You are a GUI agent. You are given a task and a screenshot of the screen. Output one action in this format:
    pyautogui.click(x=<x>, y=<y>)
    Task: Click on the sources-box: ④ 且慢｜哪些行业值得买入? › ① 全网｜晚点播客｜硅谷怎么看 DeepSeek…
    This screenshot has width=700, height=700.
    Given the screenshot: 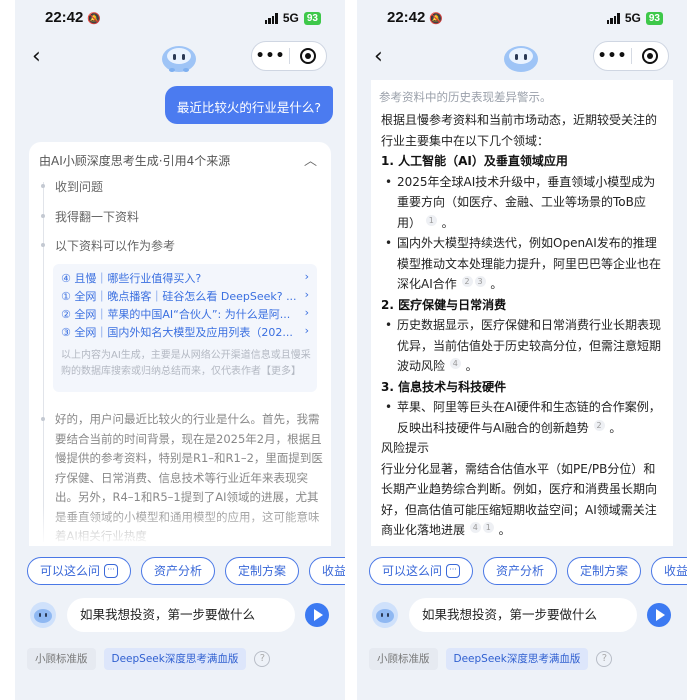 What is the action you would take?
    pyautogui.click(x=185, y=328)
    